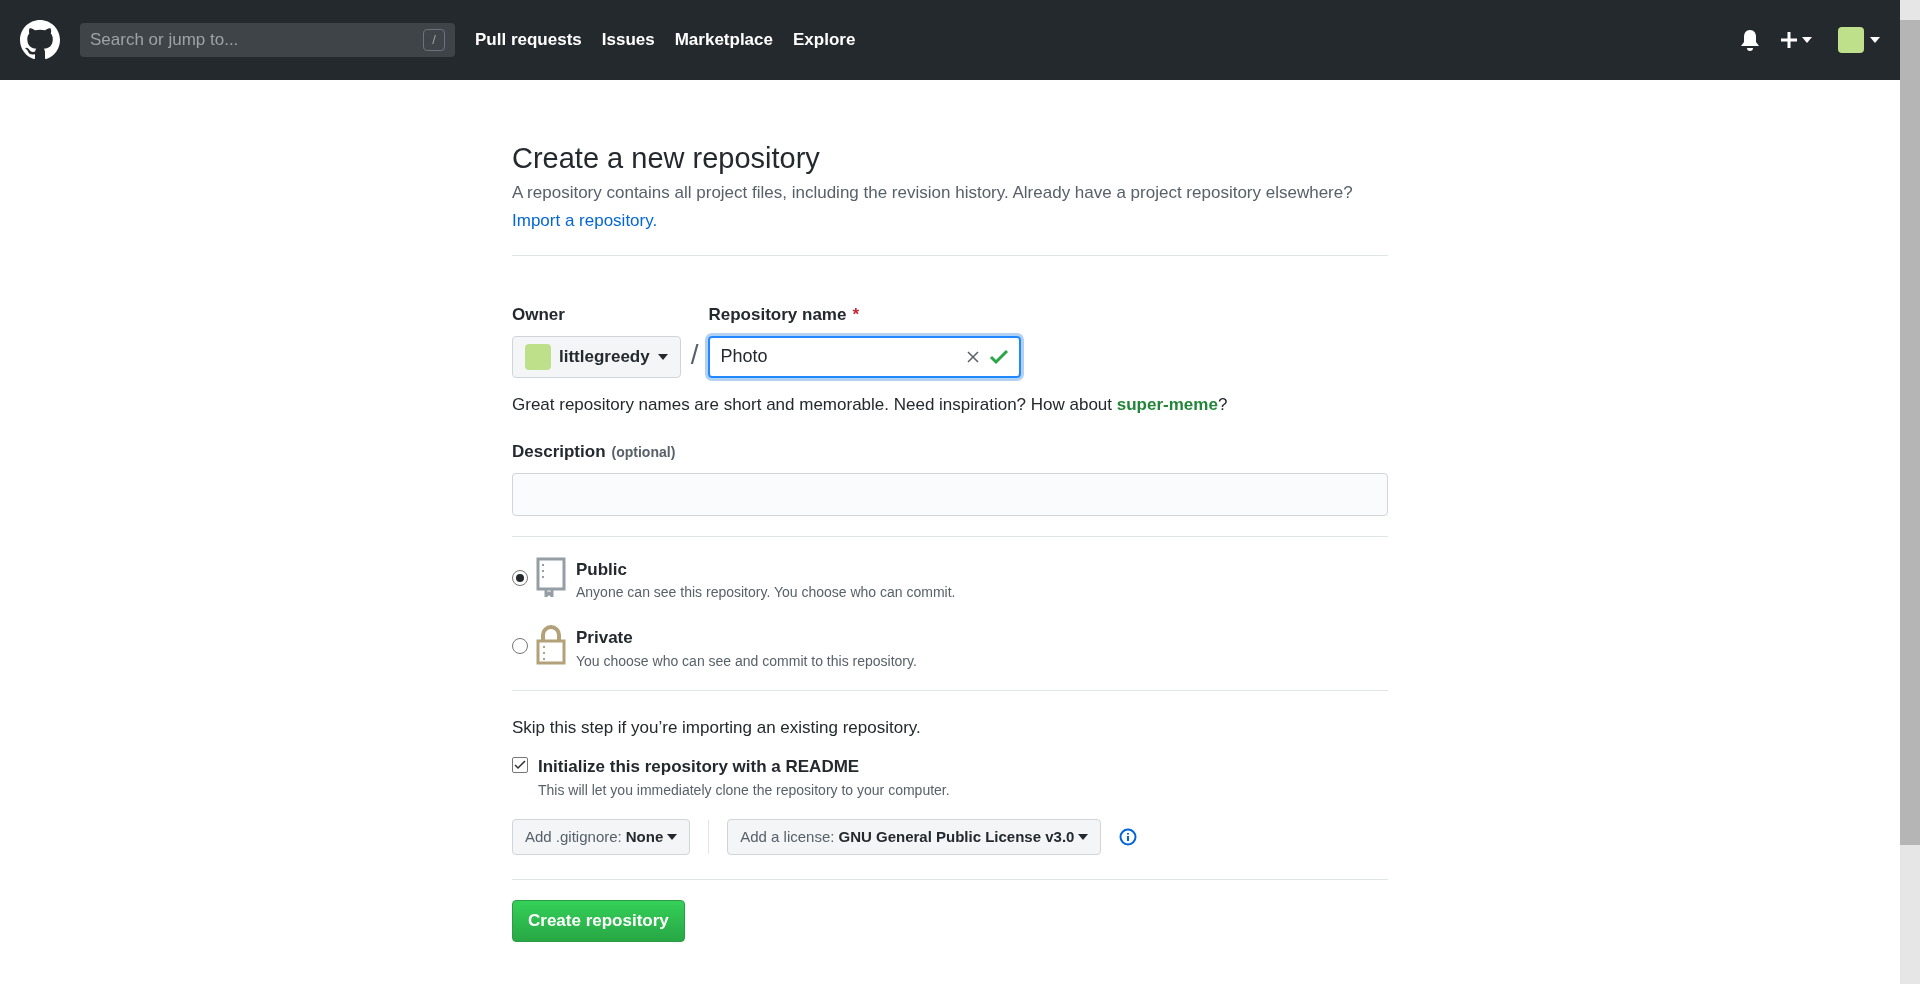  What do you see at coordinates (973, 356) in the screenshot?
I see `clear-icon` at bounding box center [973, 356].